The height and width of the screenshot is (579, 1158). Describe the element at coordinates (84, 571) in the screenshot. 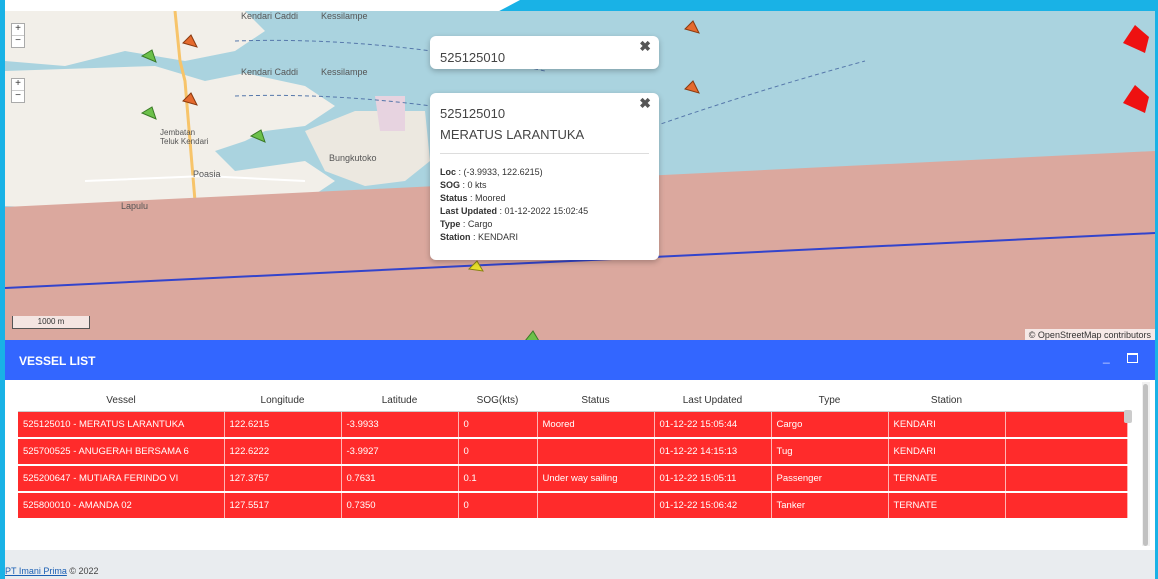

I see `footer-copyright: © 2022` at that location.